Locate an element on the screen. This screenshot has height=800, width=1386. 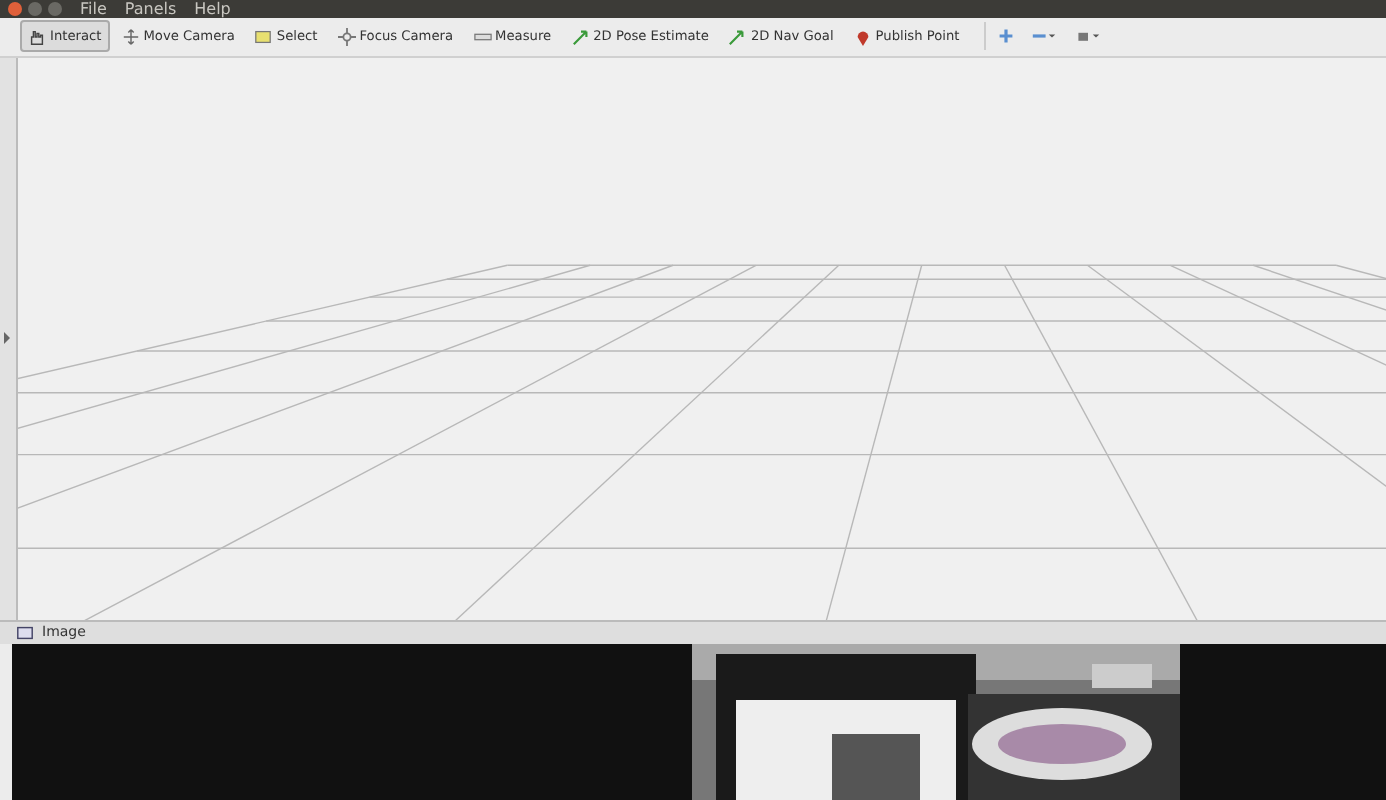
move-icon is located at coordinates (130, 36).